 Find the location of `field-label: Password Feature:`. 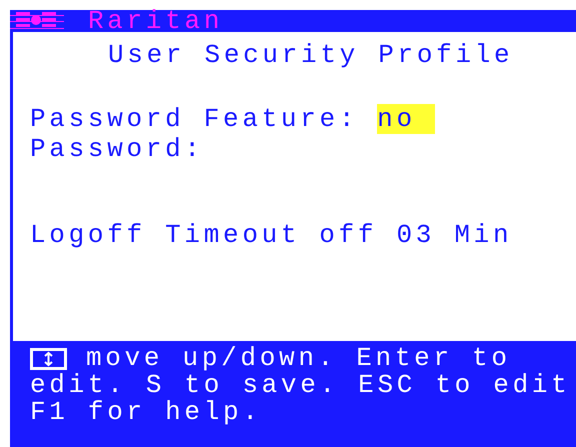

field-label: Password Feature: is located at coordinates (194, 119).